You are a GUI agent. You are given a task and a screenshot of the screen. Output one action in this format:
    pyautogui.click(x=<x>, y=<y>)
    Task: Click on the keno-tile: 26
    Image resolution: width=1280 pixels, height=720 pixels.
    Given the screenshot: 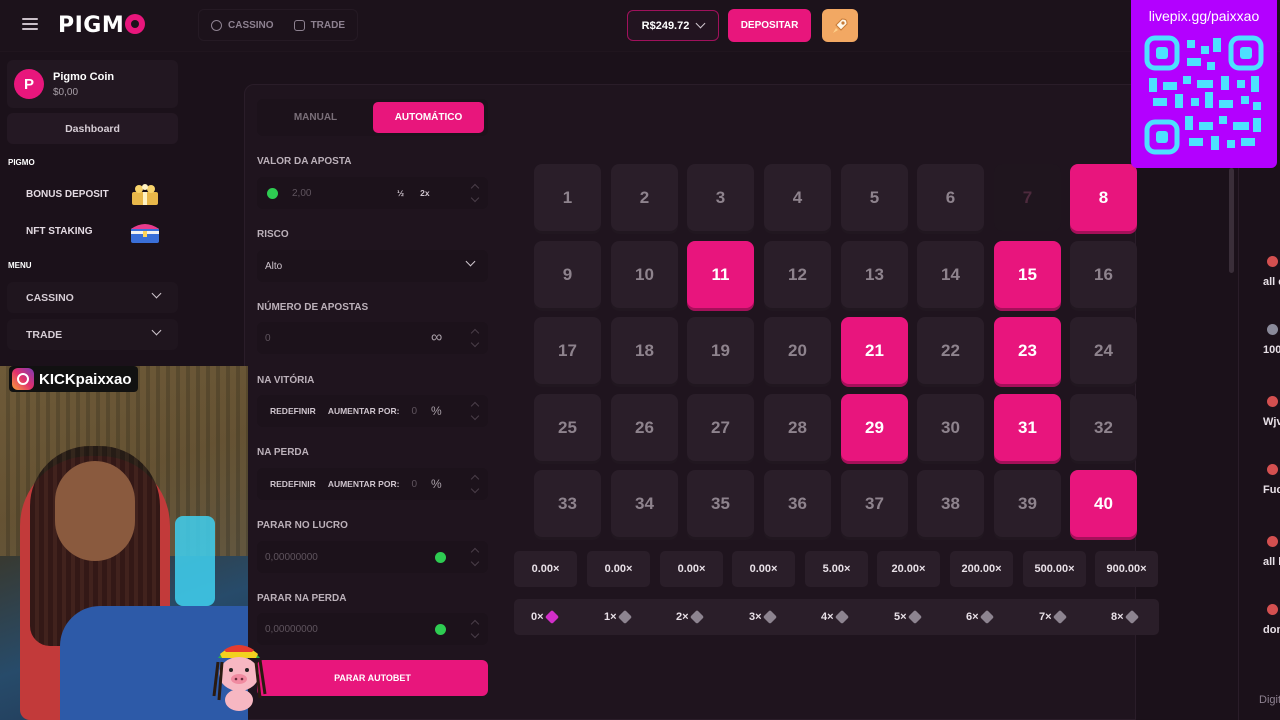 What is the action you would take?
    pyautogui.click(x=644, y=427)
    